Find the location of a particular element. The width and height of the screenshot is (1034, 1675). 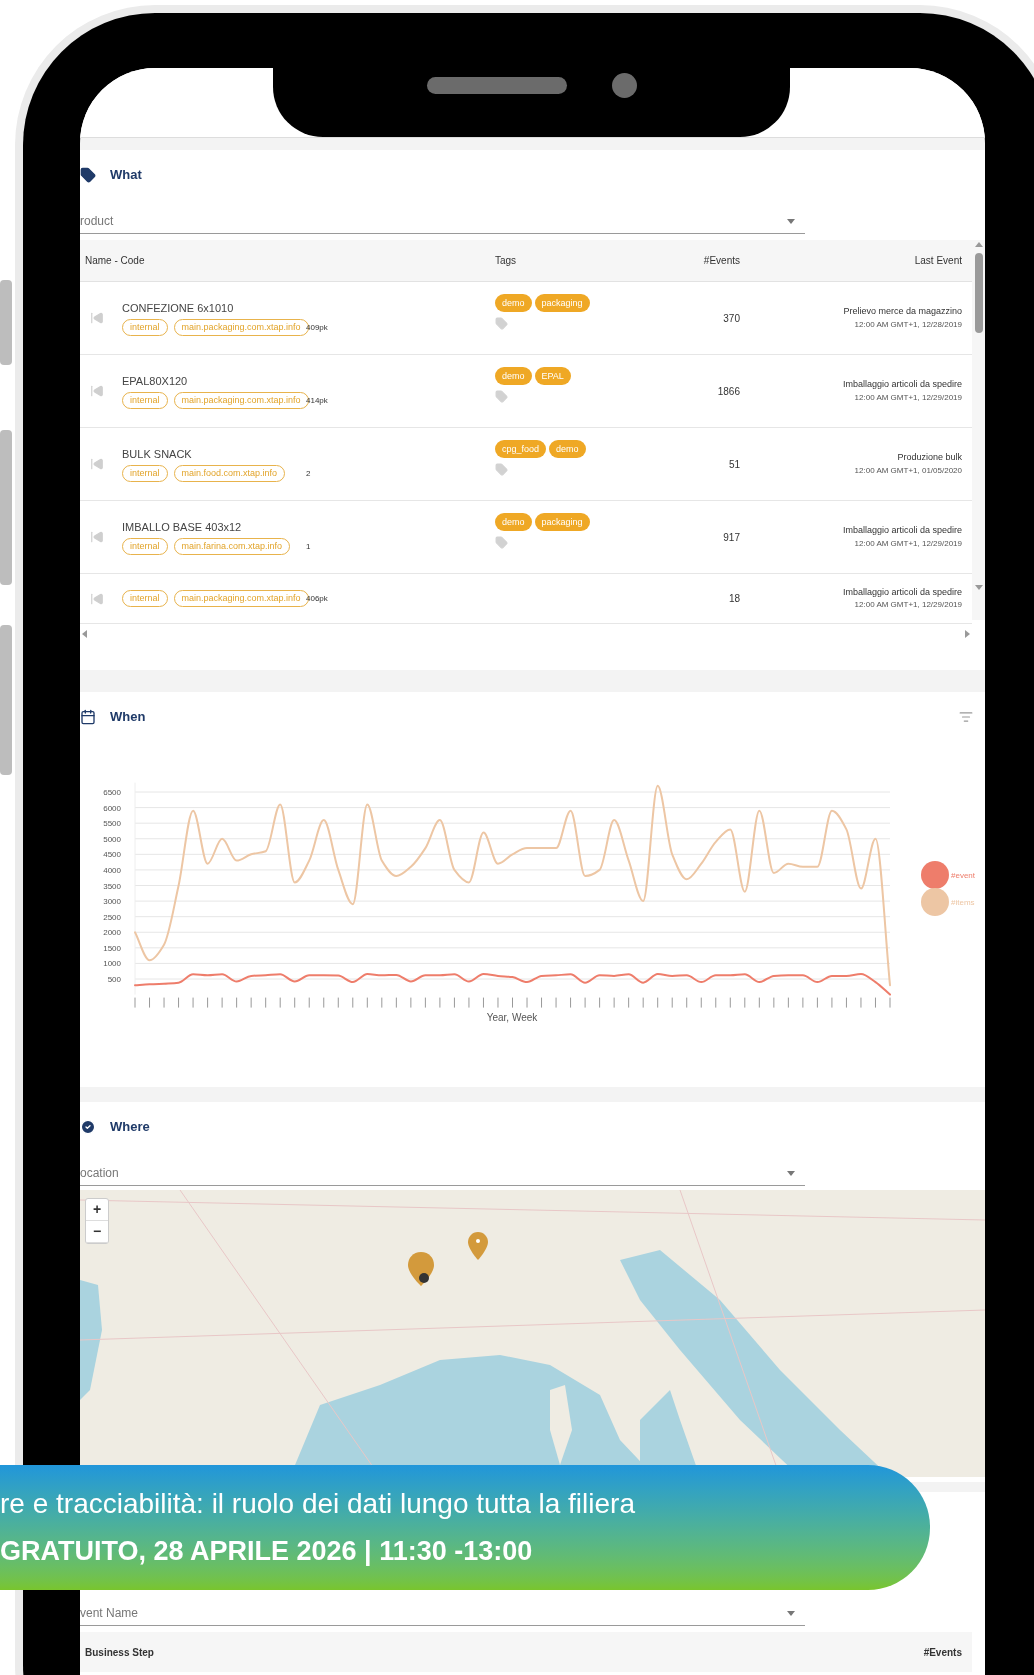

axis-tick-label: 2000 is located at coordinates (112, 933).